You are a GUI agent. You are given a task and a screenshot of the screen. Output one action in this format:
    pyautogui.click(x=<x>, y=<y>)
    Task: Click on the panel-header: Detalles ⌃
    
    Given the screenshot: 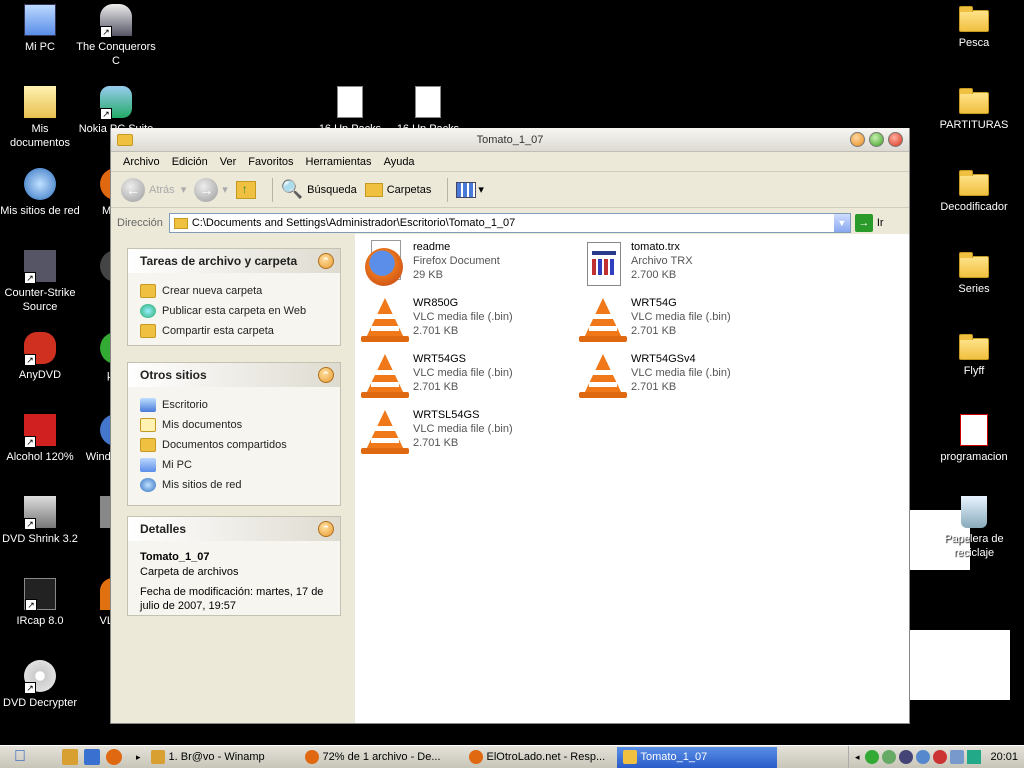 What is the action you would take?
    pyautogui.click(x=234, y=529)
    